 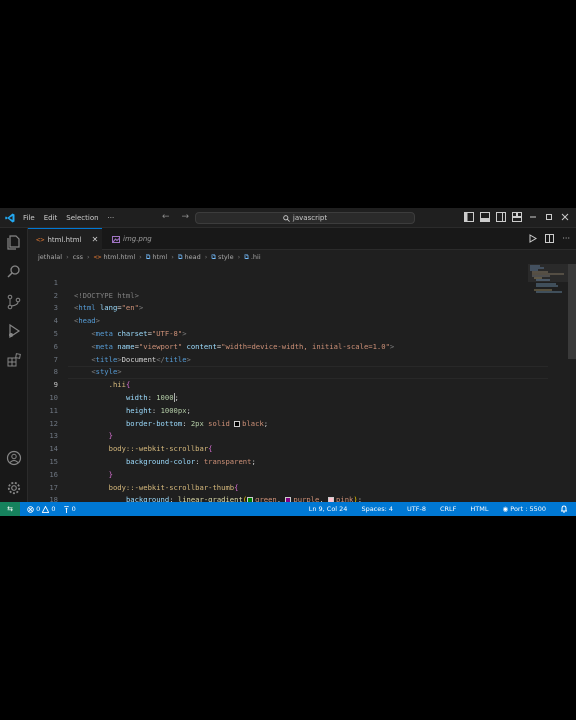 I want to click on code-line: 6 <title>Document</title>, so click(x=302, y=346).